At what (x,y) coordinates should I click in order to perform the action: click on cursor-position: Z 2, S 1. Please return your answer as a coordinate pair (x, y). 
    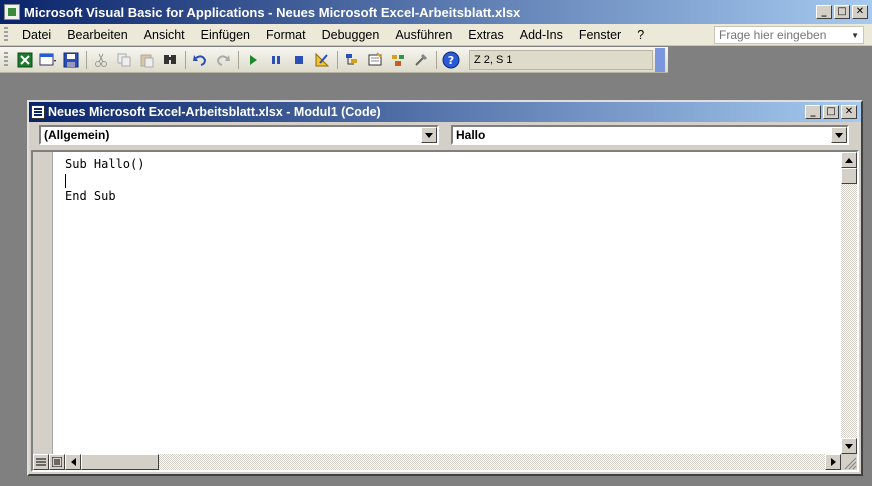
    Looking at the image, I should click on (561, 59).